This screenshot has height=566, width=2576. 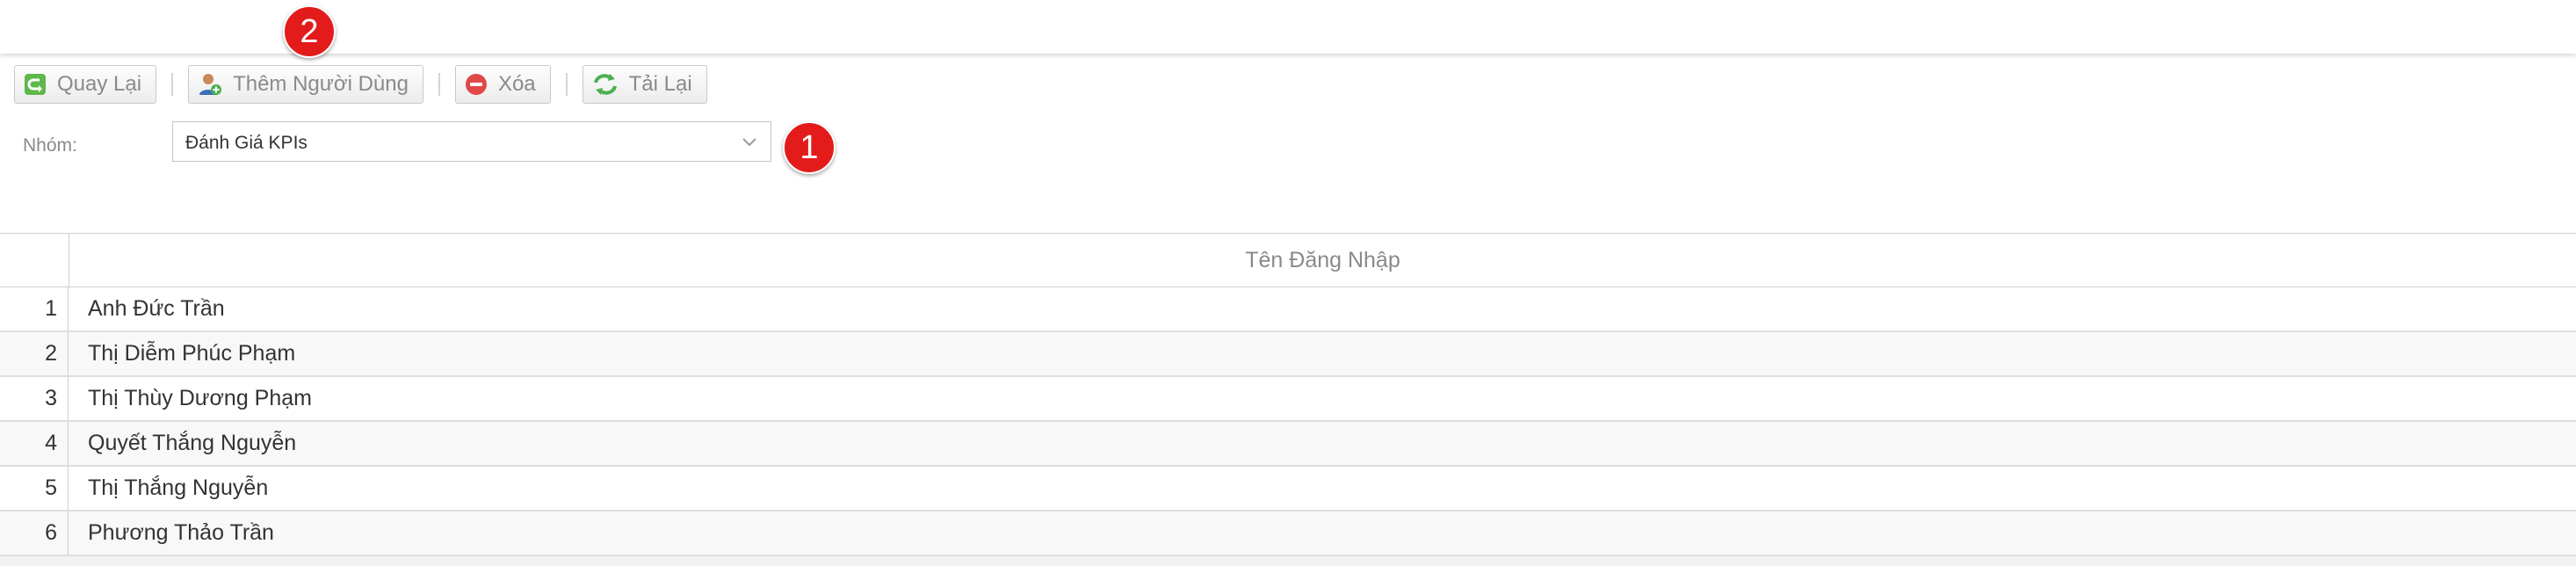 What do you see at coordinates (99, 84) in the screenshot?
I see `back-label: Quay Lại` at bounding box center [99, 84].